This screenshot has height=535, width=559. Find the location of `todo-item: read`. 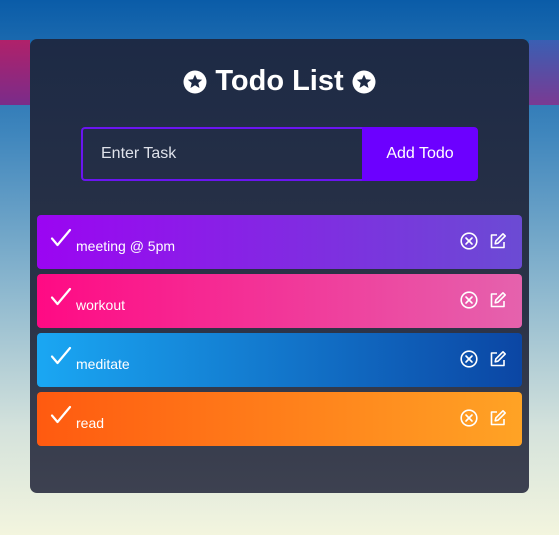

todo-item: read is located at coordinates (279, 419).